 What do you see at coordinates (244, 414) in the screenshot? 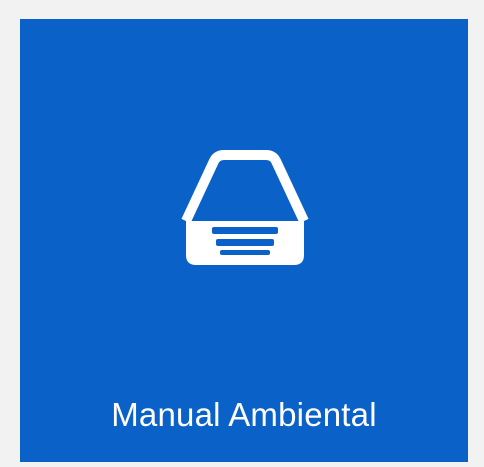
I see `tile-label: Manual Ambiental` at bounding box center [244, 414].